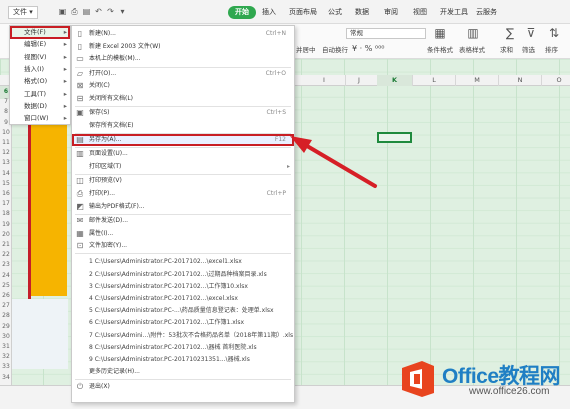 This screenshot has width=570, height=409. I want to click on sort-icon: ⇅, so click(554, 33).